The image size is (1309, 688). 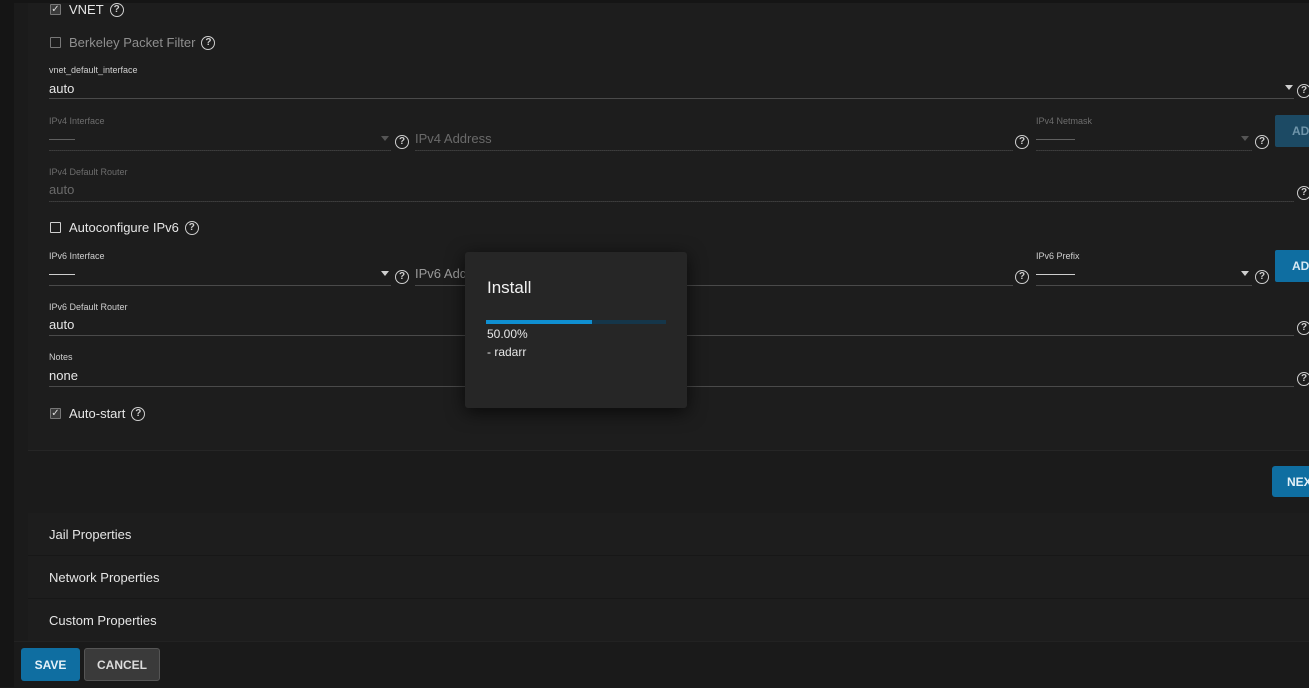 What do you see at coordinates (1290, 481) in the screenshot?
I see `next-button: NEX` at bounding box center [1290, 481].